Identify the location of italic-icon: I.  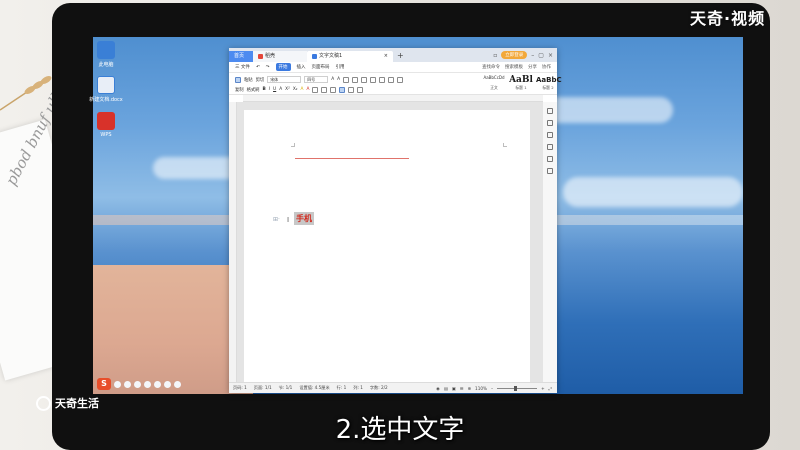
(269, 89).